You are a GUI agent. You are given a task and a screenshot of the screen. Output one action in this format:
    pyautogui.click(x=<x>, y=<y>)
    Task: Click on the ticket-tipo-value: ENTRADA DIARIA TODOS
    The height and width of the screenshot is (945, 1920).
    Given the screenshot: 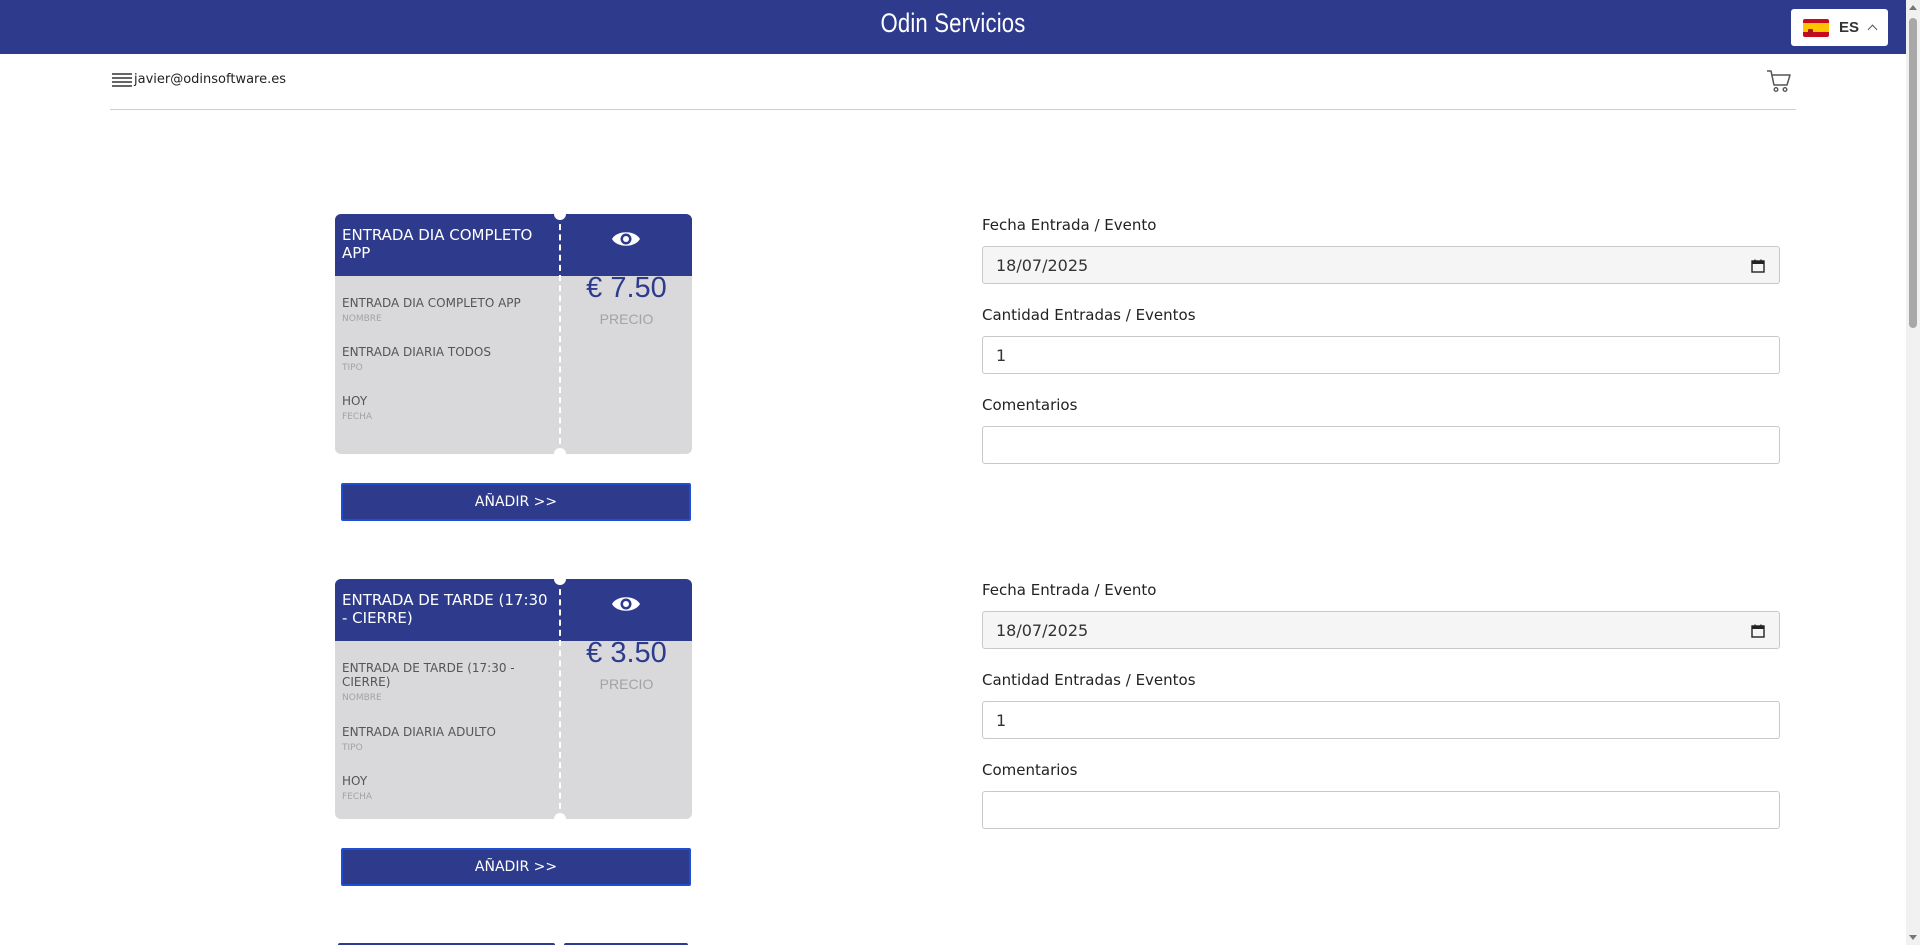 What is the action you would take?
    pyautogui.click(x=416, y=352)
    